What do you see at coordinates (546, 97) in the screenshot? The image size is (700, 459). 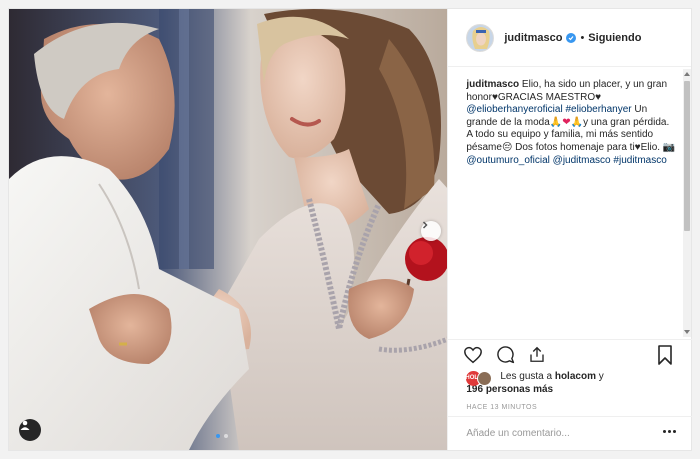 I see `caption-text: GRACIAS MAESTRO` at bounding box center [546, 97].